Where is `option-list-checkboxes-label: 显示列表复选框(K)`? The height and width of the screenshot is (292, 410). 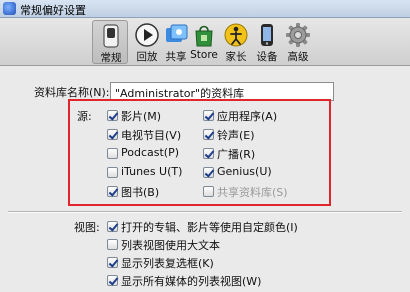 option-list-checkboxes-label: 显示列表复选框(K) is located at coordinates (167, 263).